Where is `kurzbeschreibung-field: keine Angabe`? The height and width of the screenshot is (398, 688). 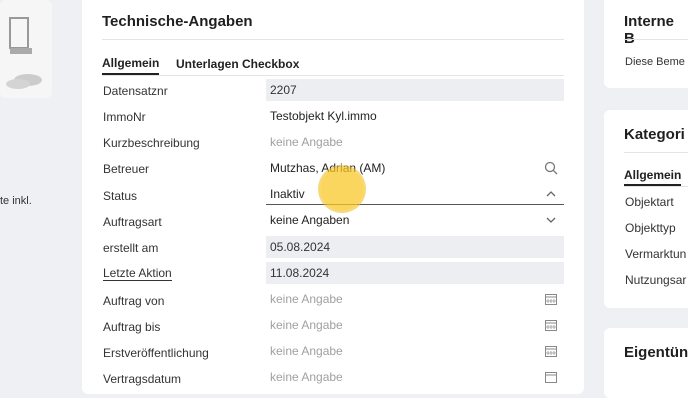 kurzbeschreibung-field: keine Angabe is located at coordinates (415, 142).